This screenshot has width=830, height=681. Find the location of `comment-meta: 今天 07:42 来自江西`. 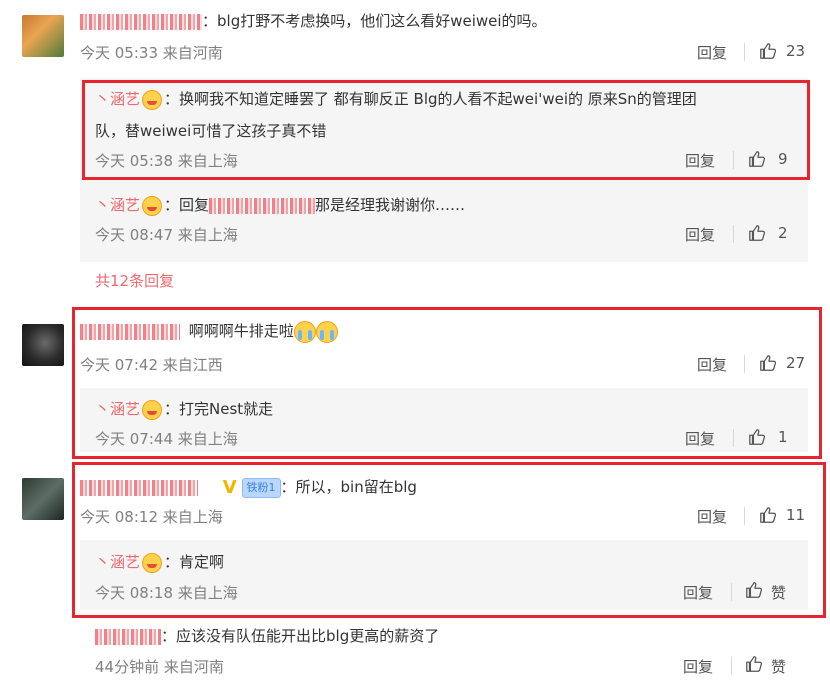

comment-meta: 今天 07:42 来自江西 is located at coordinates (151, 365).